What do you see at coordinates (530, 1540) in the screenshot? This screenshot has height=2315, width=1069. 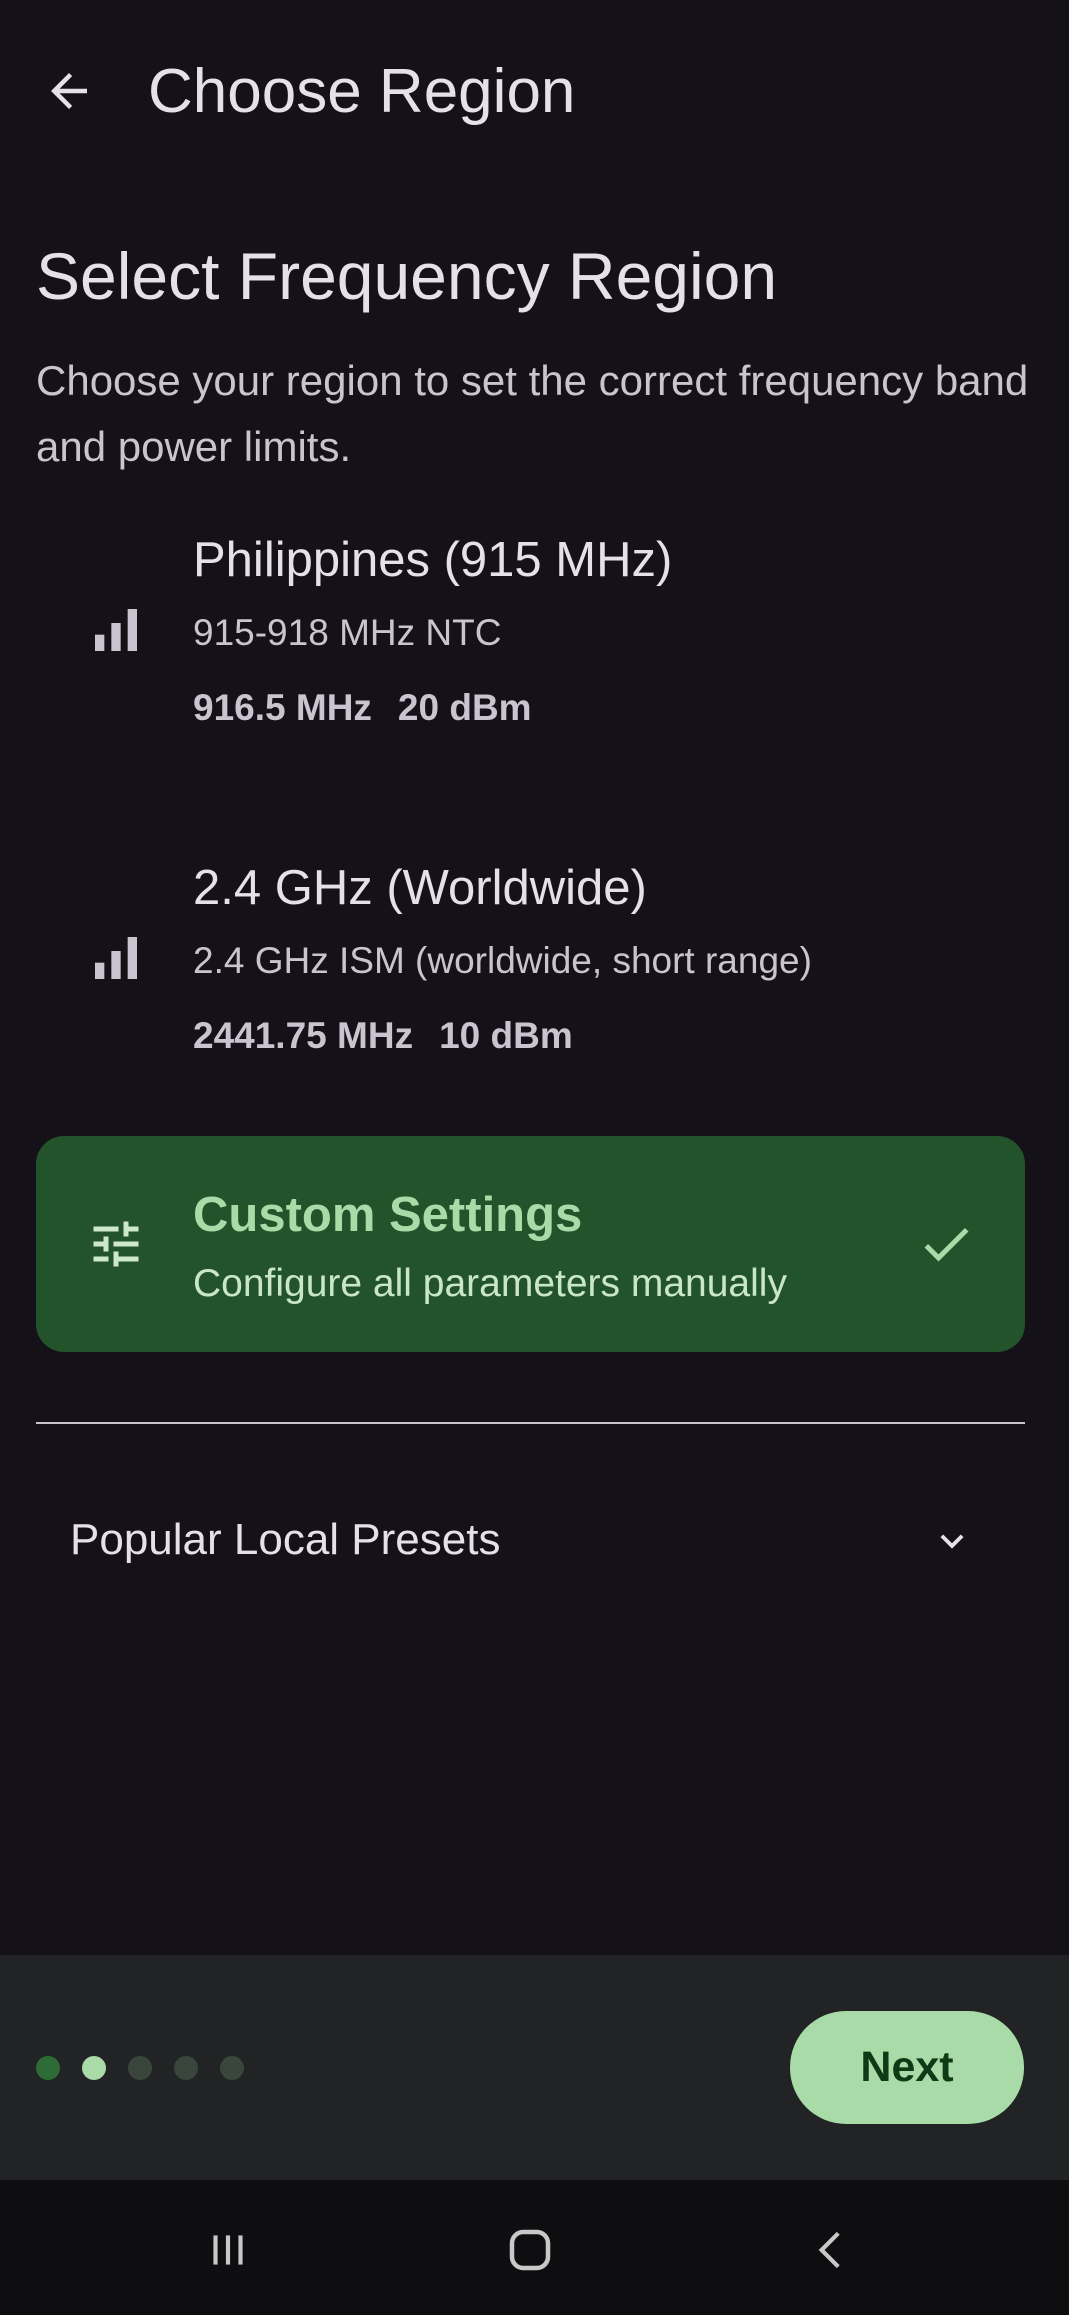 I see `popular-presets-toggle: Popular Local Presets` at bounding box center [530, 1540].